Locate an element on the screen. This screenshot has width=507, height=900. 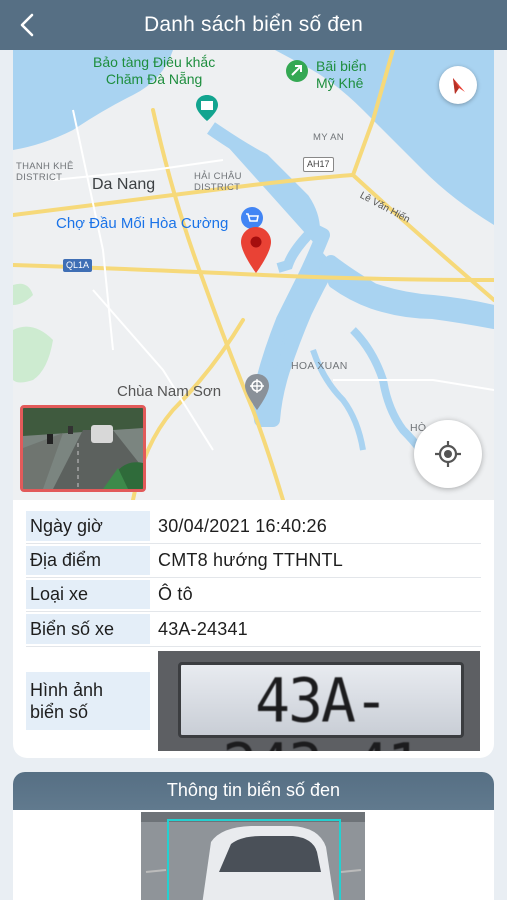
map-label-my-an: MY AN is located at coordinates (328, 137).